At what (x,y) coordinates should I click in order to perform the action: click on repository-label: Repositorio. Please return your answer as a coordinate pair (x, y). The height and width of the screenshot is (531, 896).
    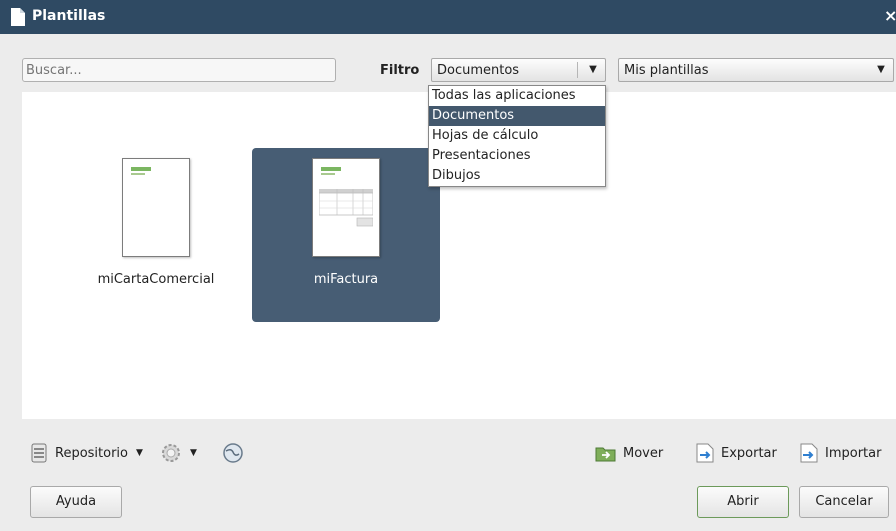
    Looking at the image, I should click on (91, 453).